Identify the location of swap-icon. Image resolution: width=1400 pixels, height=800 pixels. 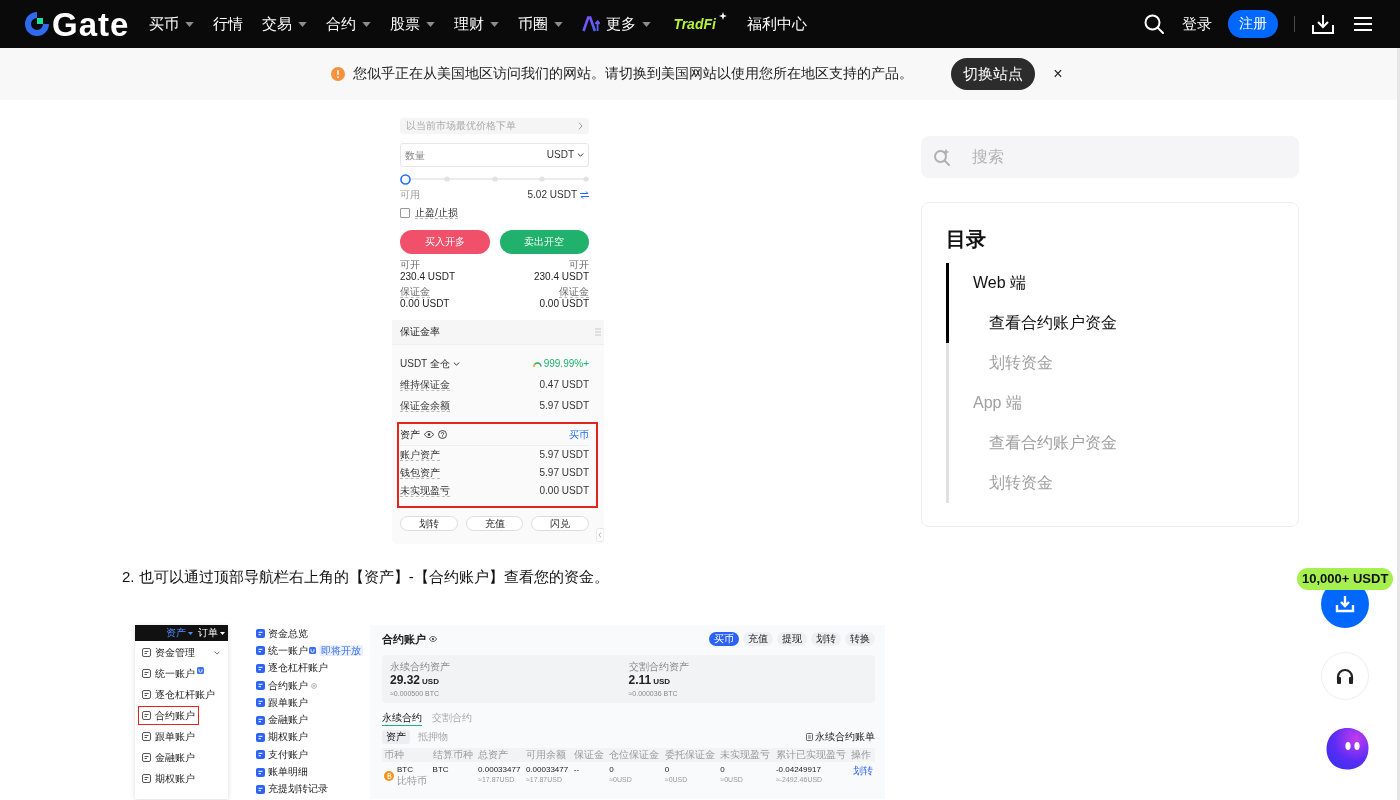
(584, 195).